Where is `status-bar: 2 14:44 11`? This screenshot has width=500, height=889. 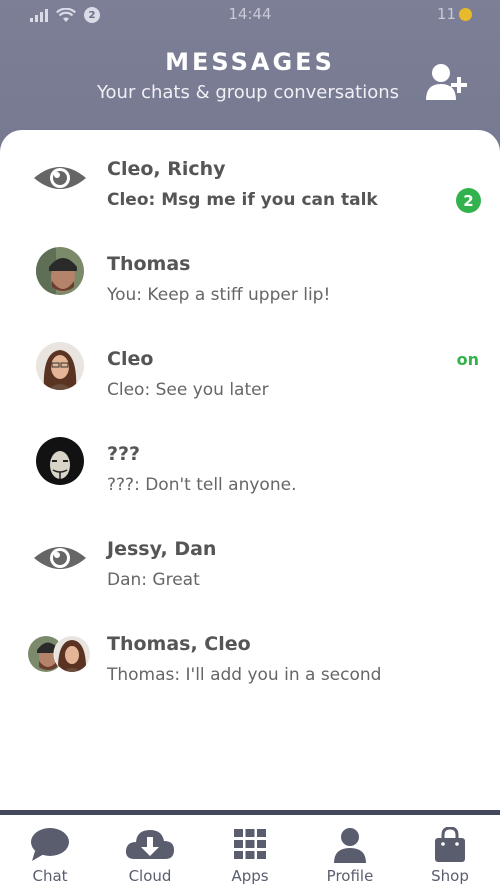 status-bar: 2 14:44 11 is located at coordinates (250, 15).